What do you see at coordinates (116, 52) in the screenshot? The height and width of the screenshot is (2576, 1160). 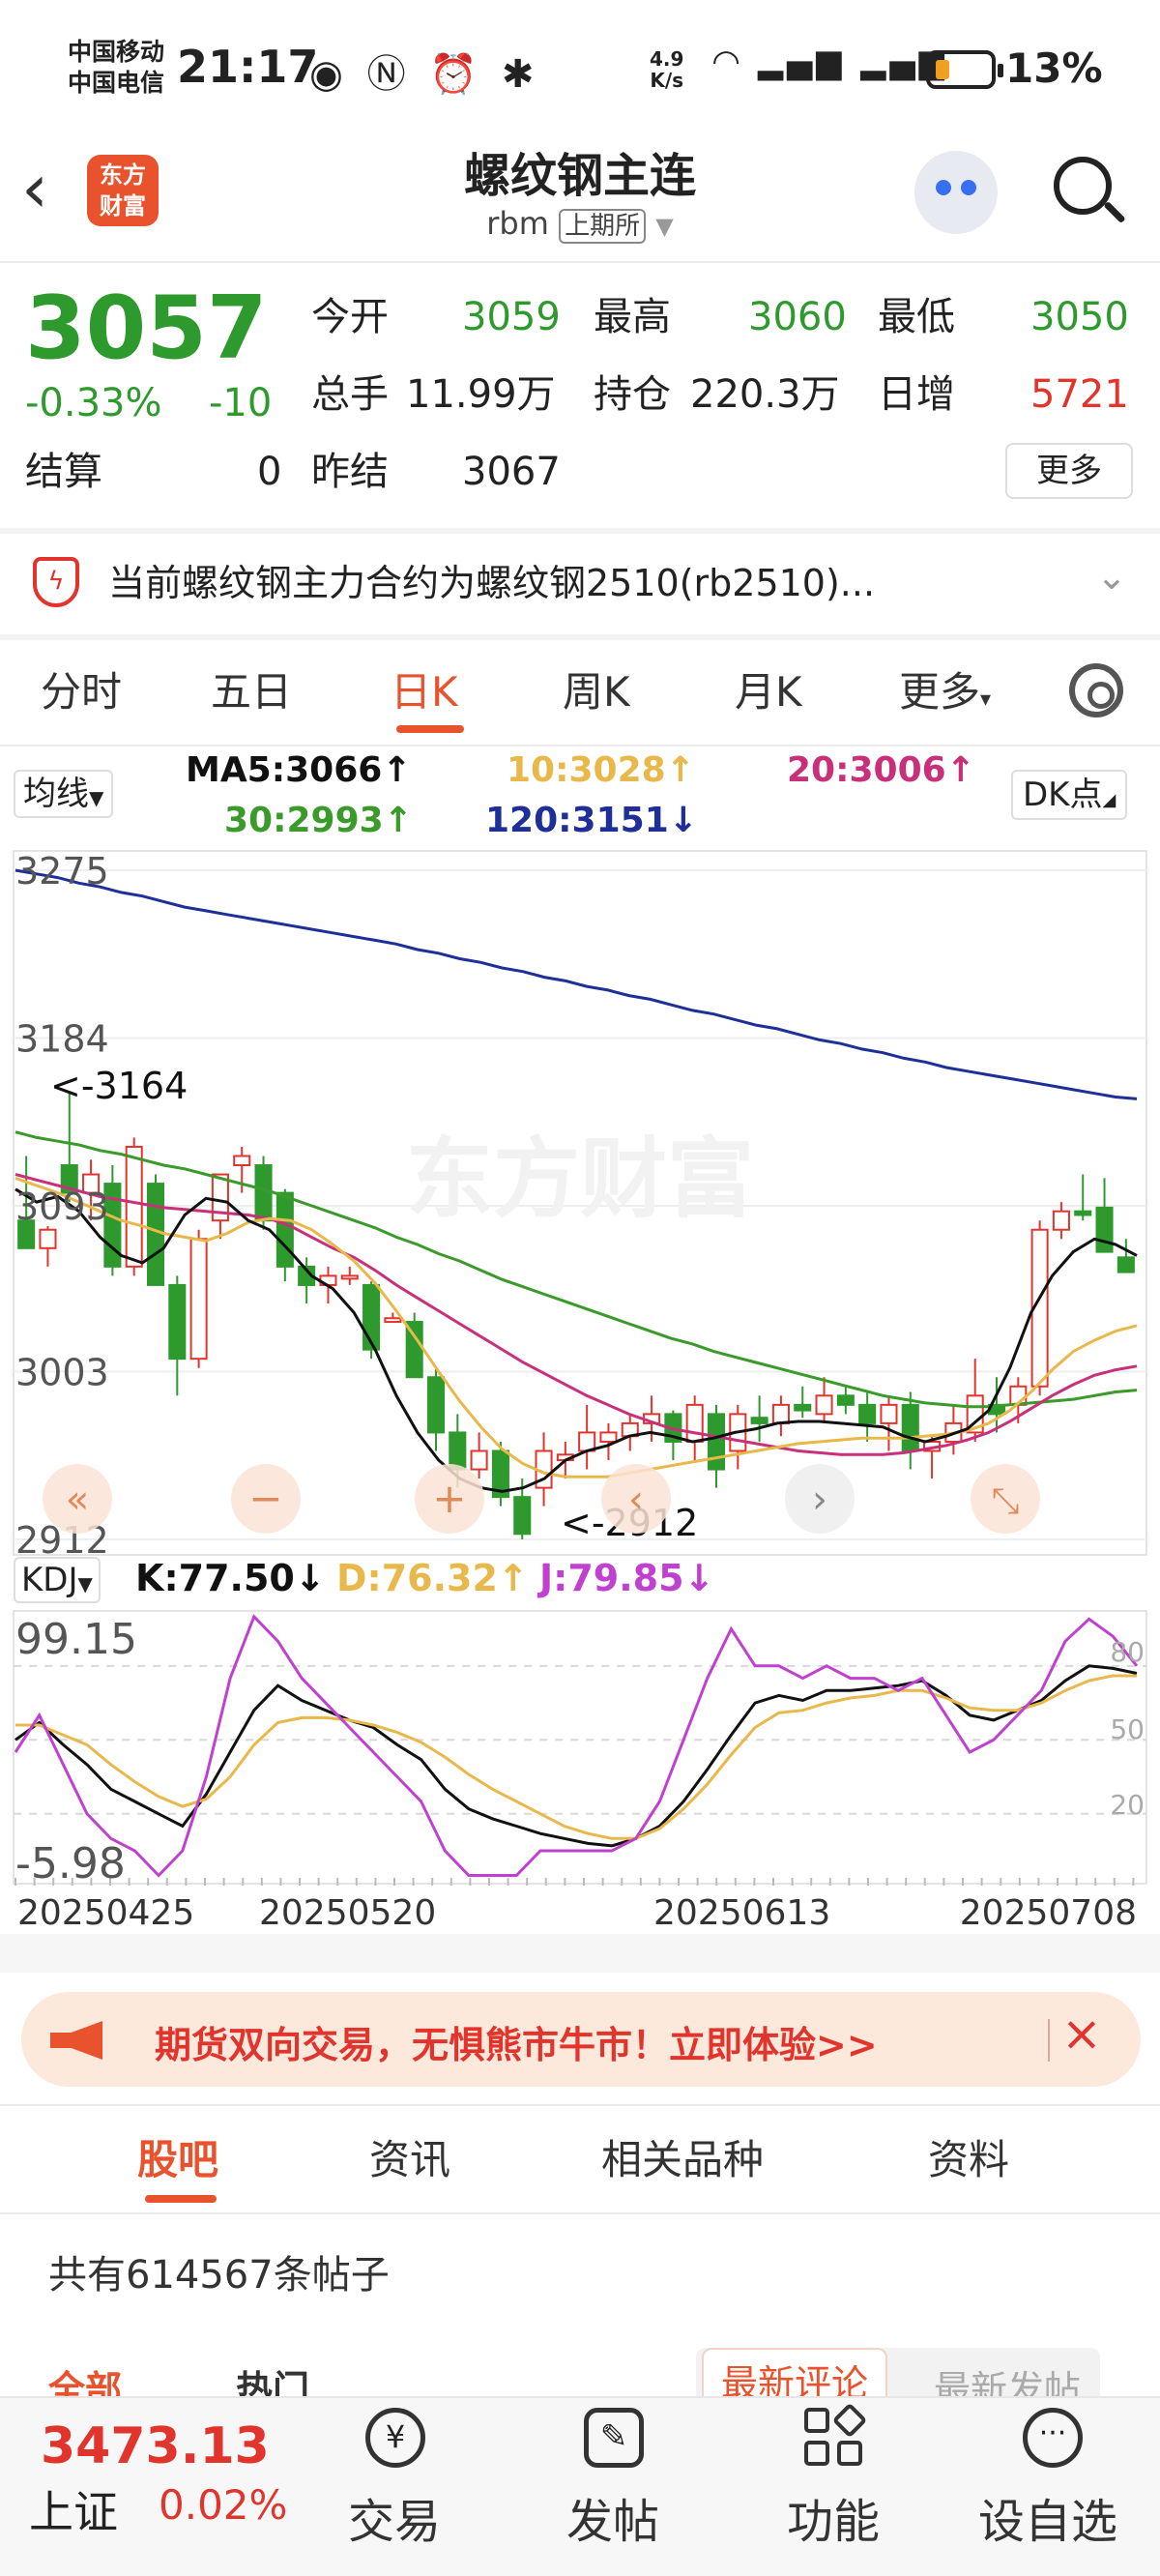 I see `carrier-1: 中国移动` at bounding box center [116, 52].